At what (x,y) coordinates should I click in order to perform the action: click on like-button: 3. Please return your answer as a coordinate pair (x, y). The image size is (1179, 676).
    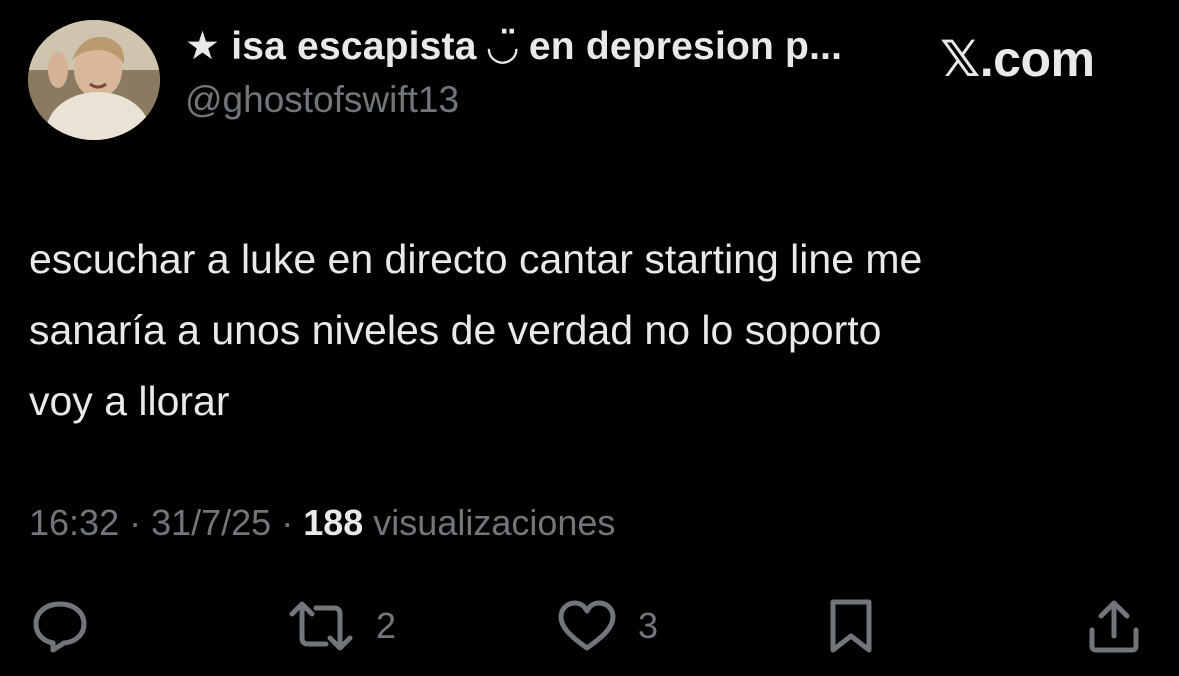
    Looking at the image, I should click on (607, 626).